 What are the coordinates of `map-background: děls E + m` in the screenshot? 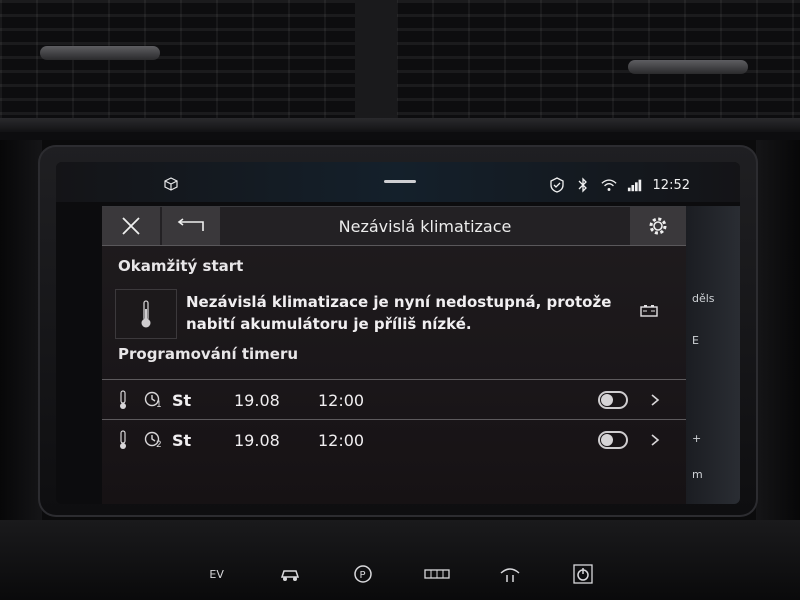 It's located at (713, 355).